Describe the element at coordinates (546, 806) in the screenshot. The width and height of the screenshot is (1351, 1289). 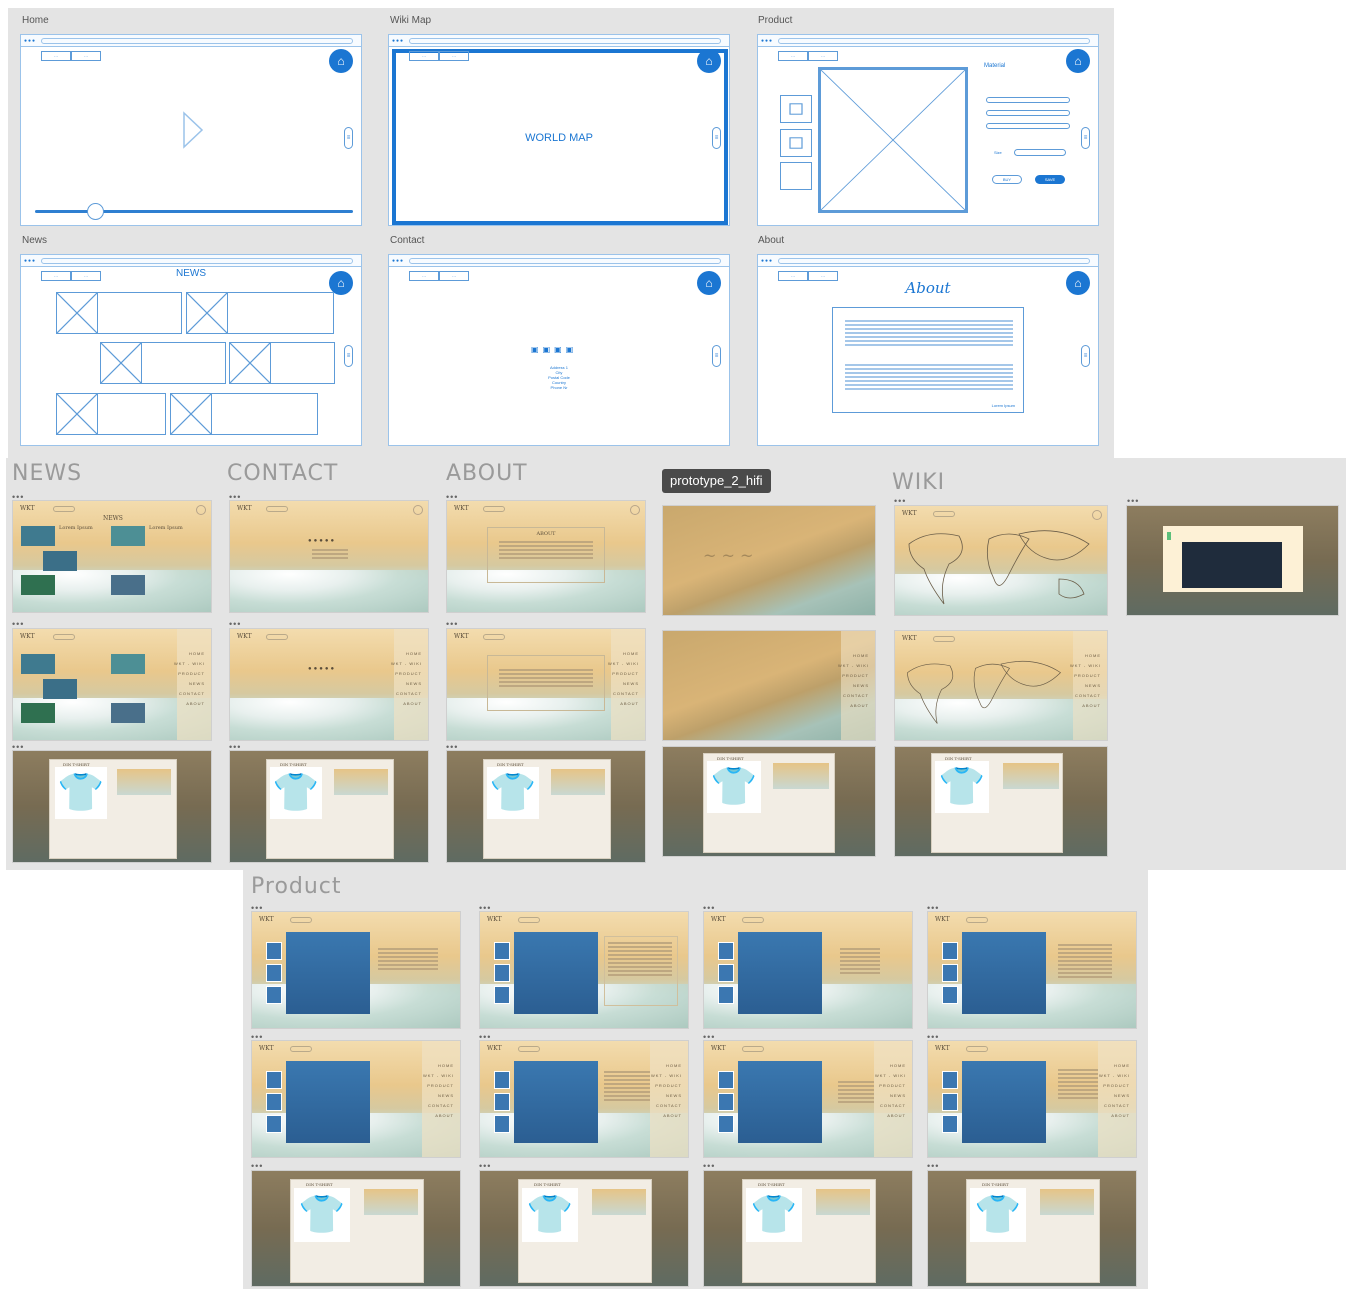
I see `hifi-tshirt-popup-about: DIN T-SHIRT 👕` at that location.